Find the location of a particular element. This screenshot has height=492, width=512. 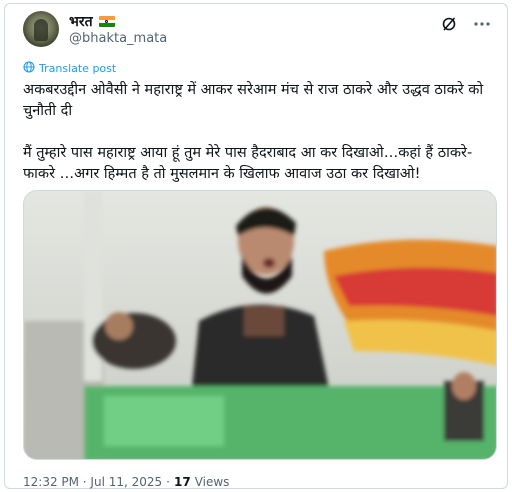

views-label: Views is located at coordinates (212, 482).